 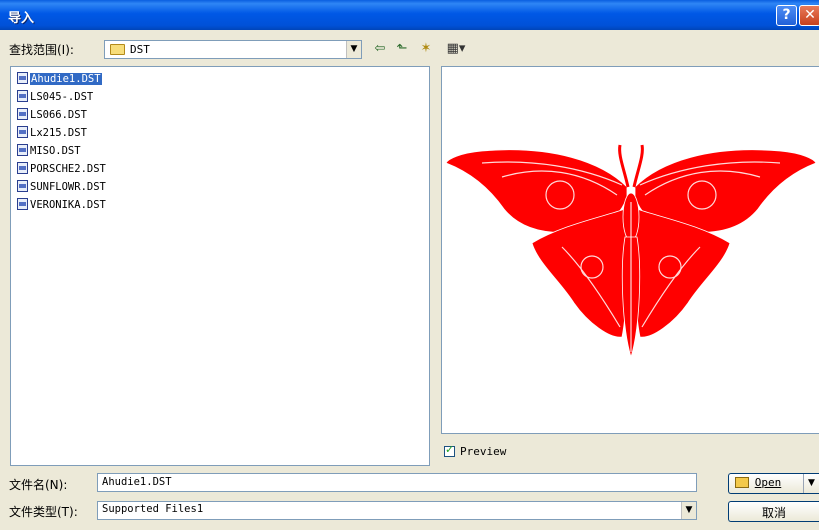 I want to click on preview-label: Preview, so click(x=483, y=451).